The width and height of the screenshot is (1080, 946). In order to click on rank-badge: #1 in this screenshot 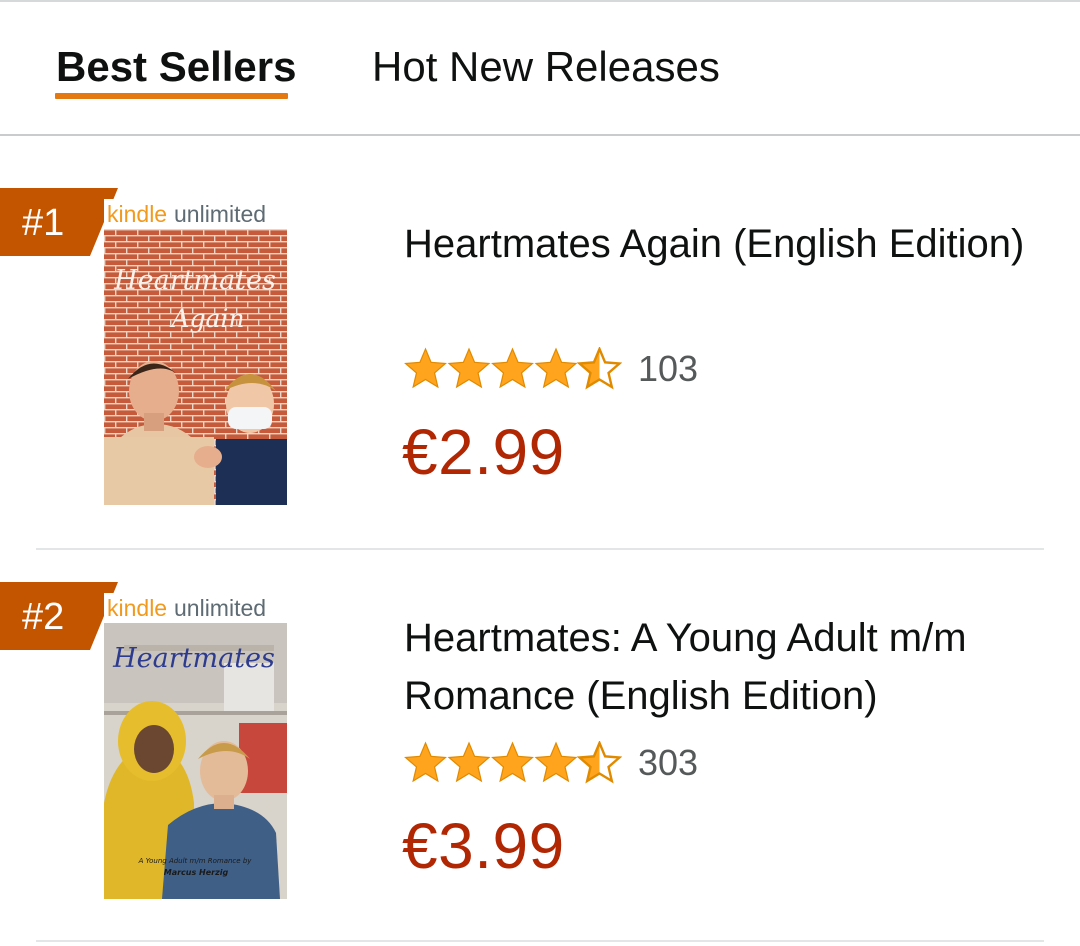, I will do `click(59, 222)`.